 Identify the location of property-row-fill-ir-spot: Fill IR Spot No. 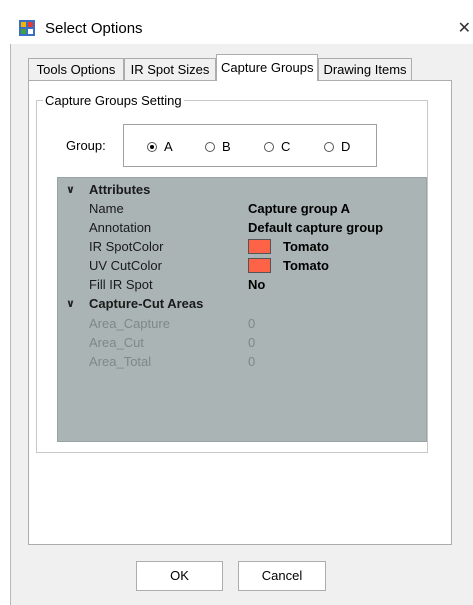
(242, 285).